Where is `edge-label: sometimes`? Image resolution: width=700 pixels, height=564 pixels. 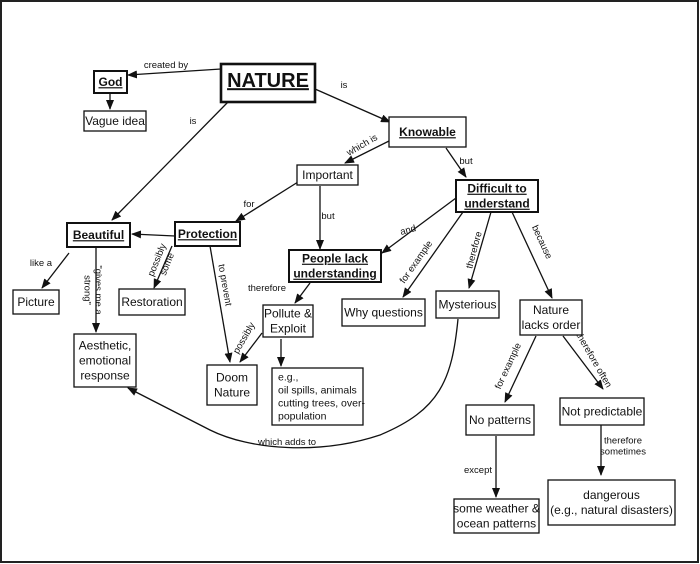 edge-label: sometimes is located at coordinates (623, 452).